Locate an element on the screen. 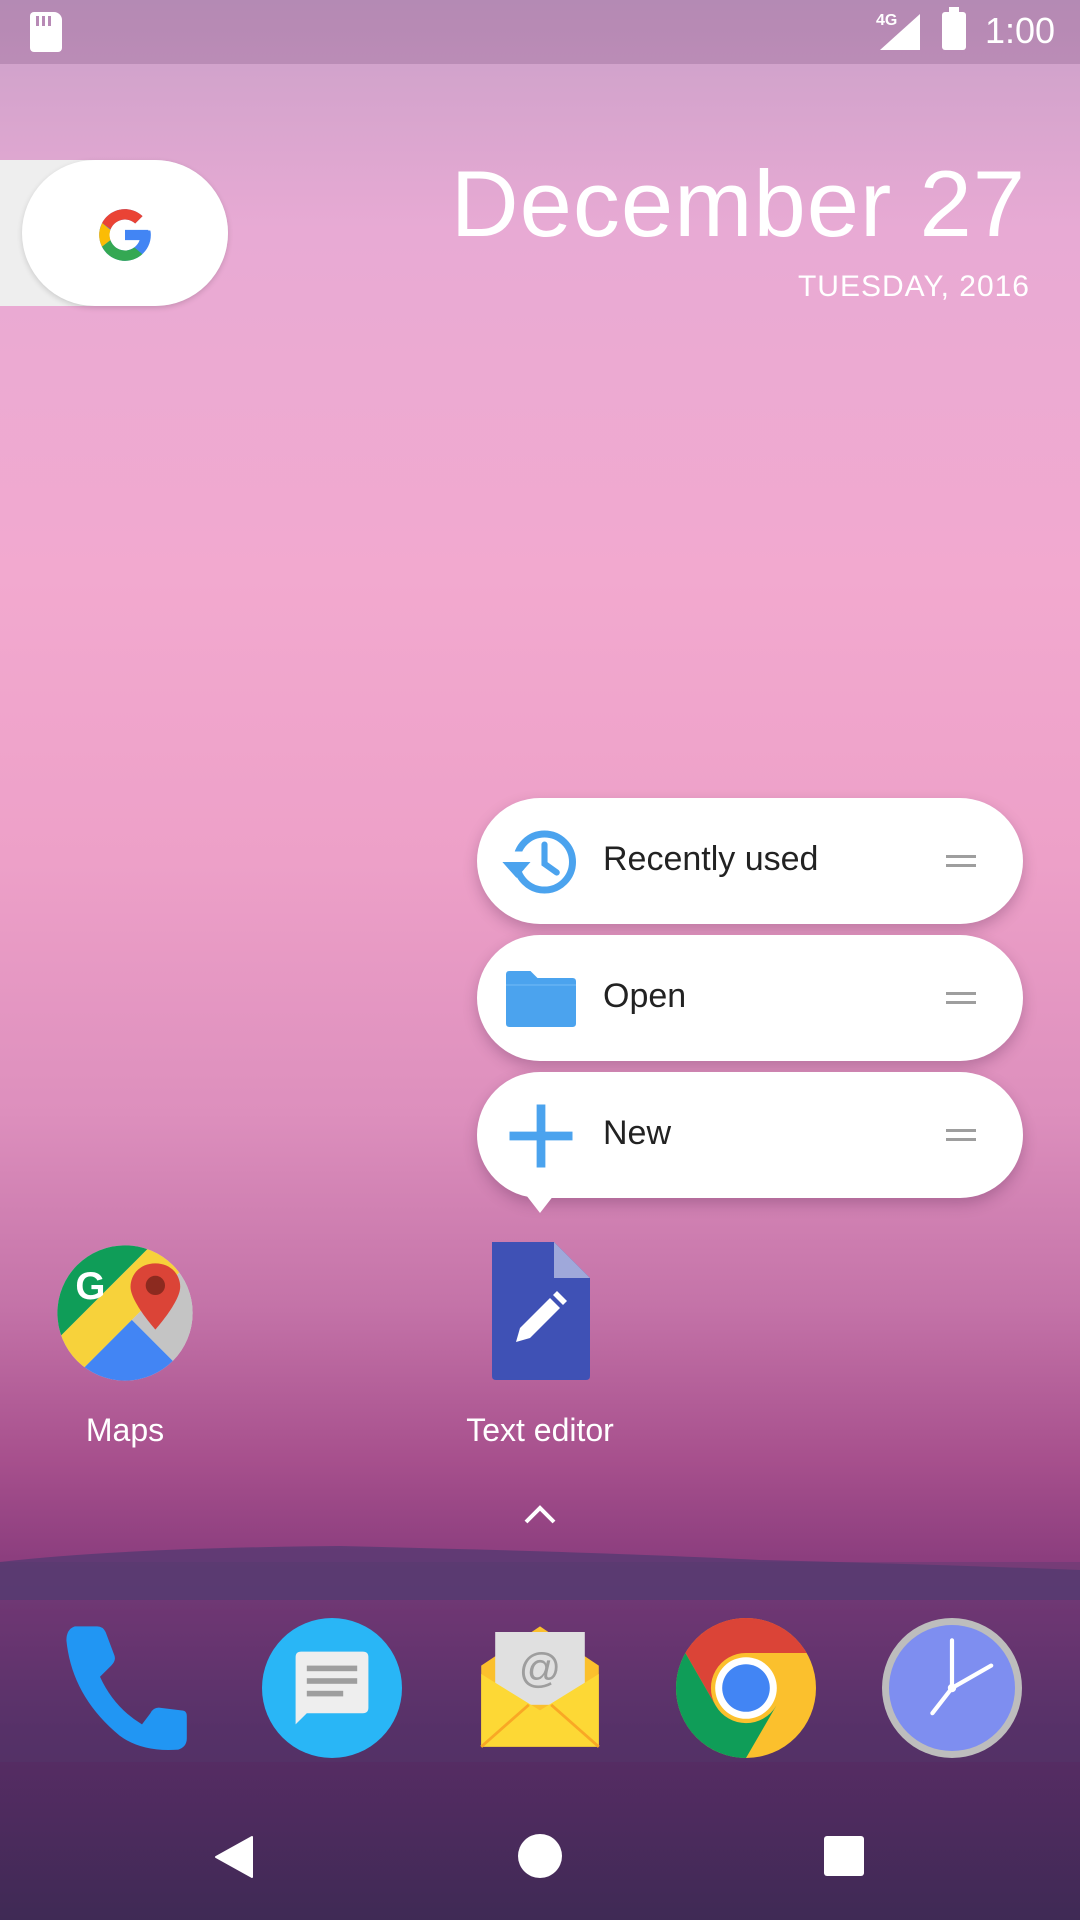 The height and width of the screenshot is (1920, 1080). shortcut-label: Recently used is located at coordinates (711, 859).